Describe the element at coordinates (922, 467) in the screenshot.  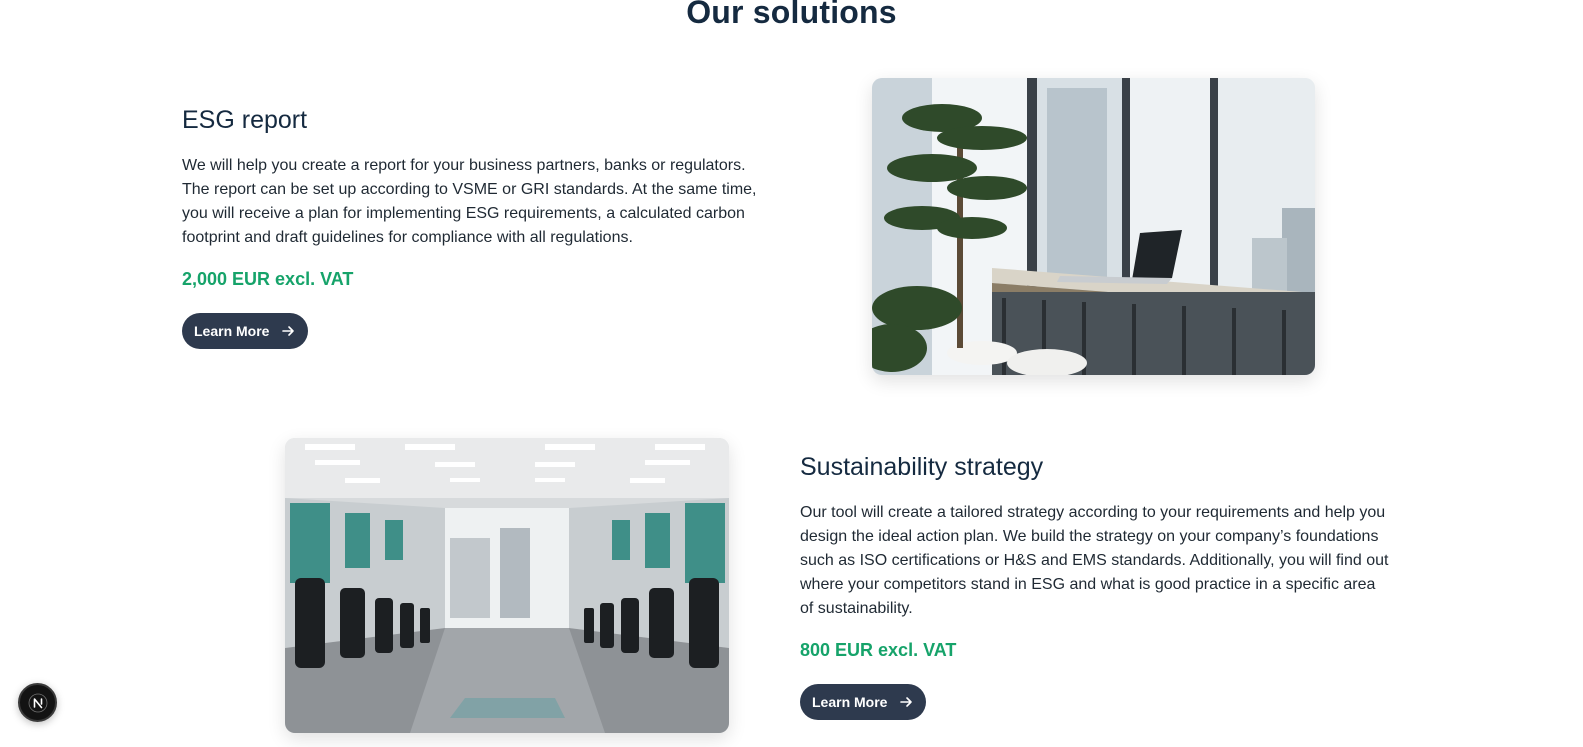
I see `solution-title: Sustainability strategy` at that location.